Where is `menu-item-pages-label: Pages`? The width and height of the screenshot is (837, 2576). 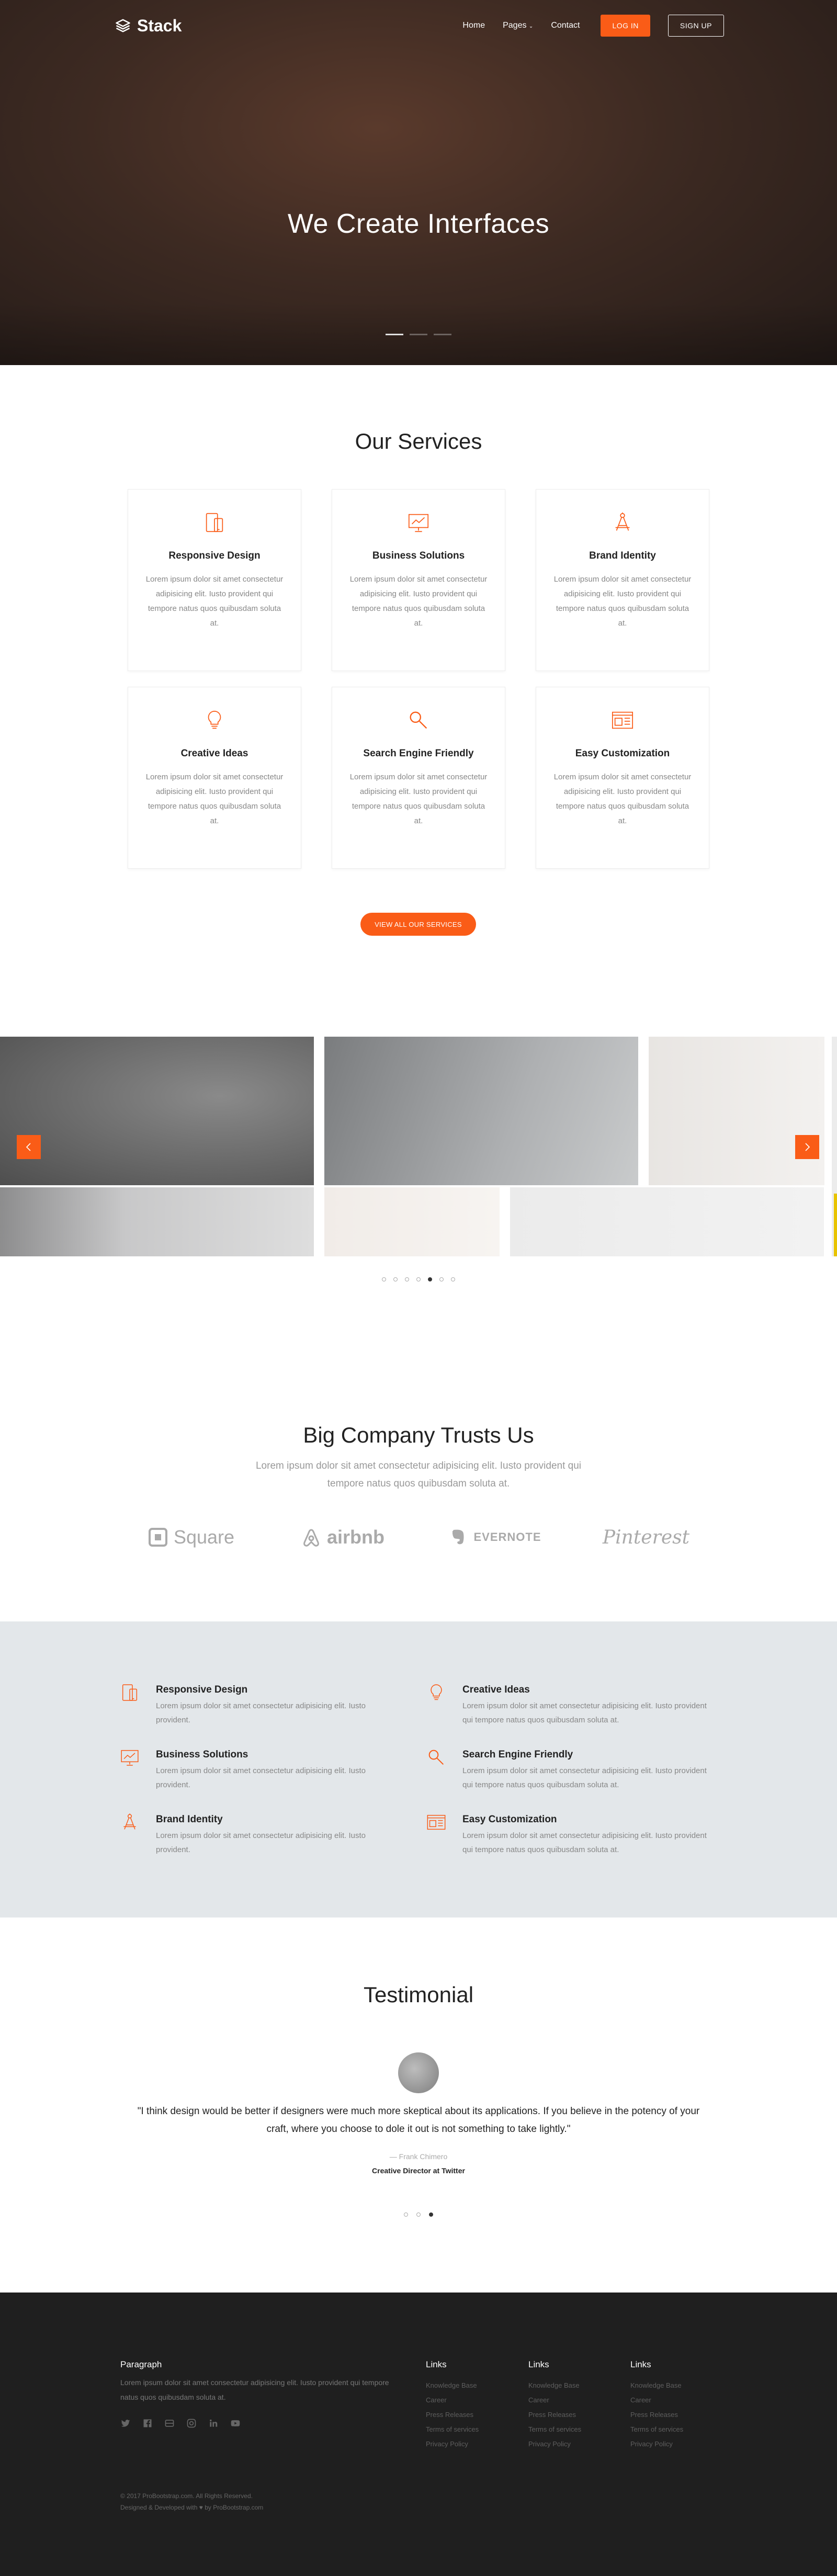 menu-item-pages-label: Pages is located at coordinates (515, 25).